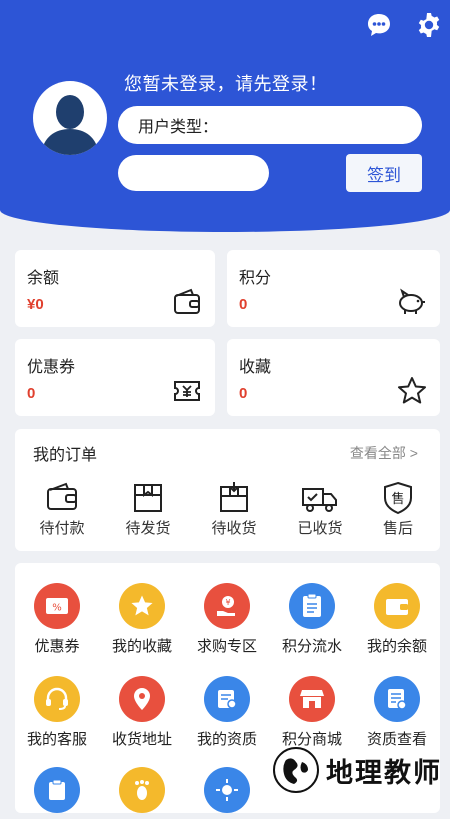 The width and height of the screenshot is (450, 819). Describe the element at coordinates (255, 367) in the screenshot. I see `favorites-label: 收藏` at that location.